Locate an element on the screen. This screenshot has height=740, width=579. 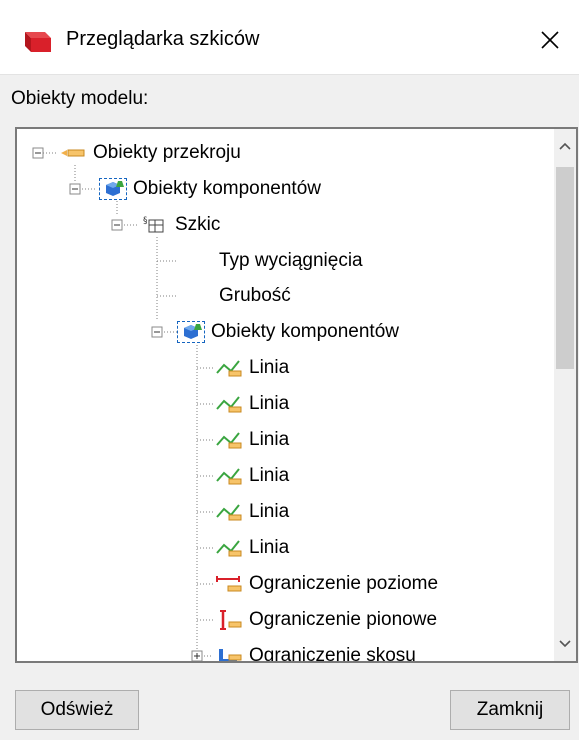
tree-item-label: Ograniczenie pionowe is located at coordinates (343, 619).